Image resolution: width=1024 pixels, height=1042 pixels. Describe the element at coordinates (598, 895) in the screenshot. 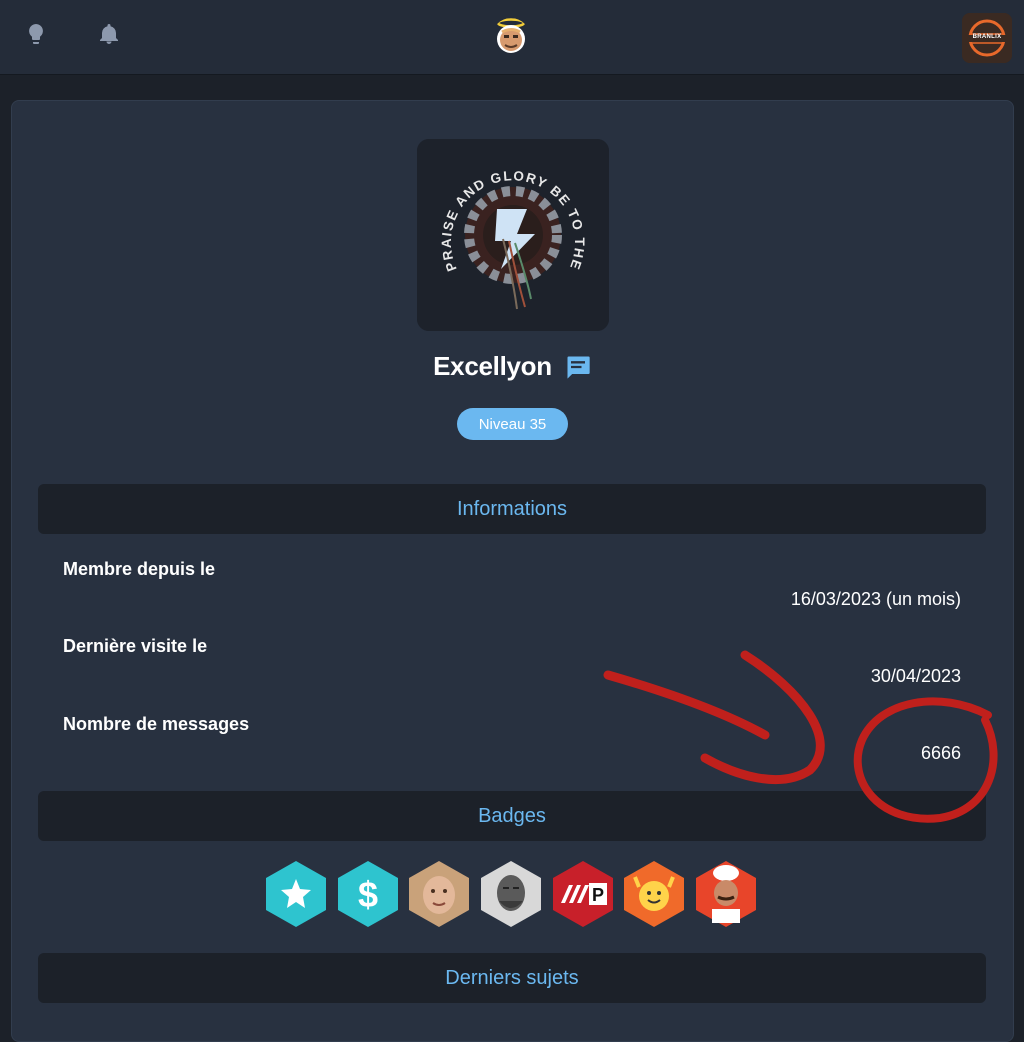

I see `svg-text: P` at that location.